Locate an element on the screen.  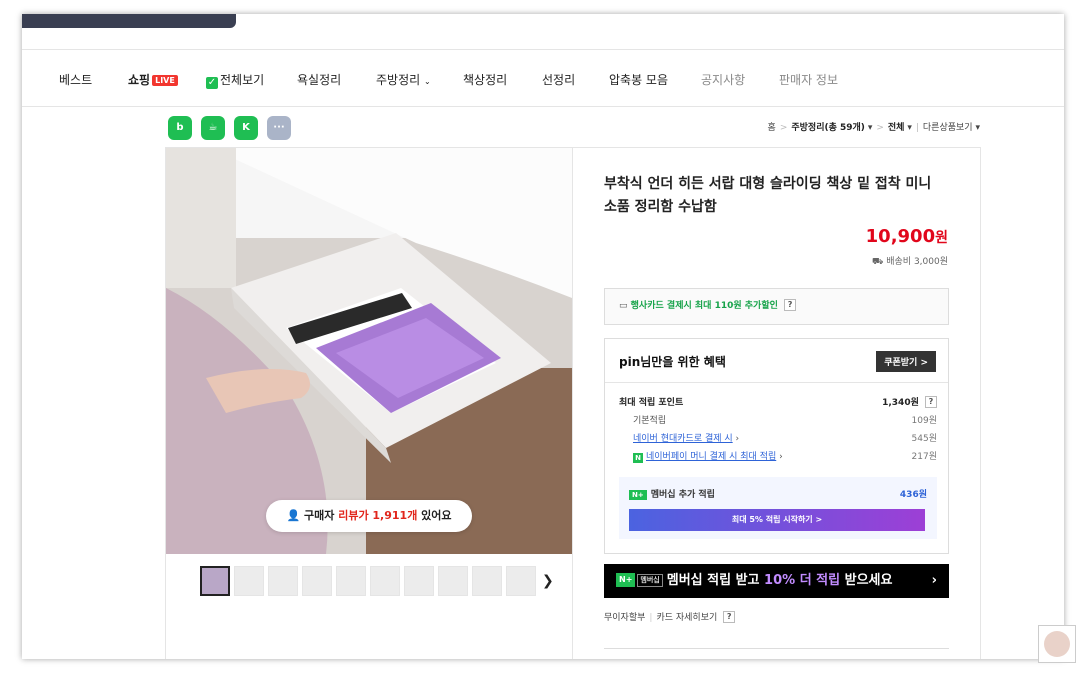
membership-box: N+ 멤버십 추가 적립 436원 최대 5% 적립 시작하기 > is located at coordinates (778, 508).